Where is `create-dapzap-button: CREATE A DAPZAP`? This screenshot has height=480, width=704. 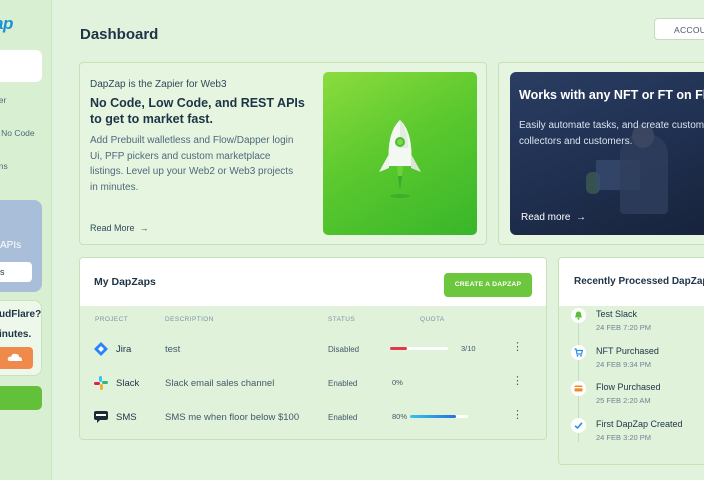
create-dapzap-button: CREATE A DAPZAP is located at coordinates (488, 285).